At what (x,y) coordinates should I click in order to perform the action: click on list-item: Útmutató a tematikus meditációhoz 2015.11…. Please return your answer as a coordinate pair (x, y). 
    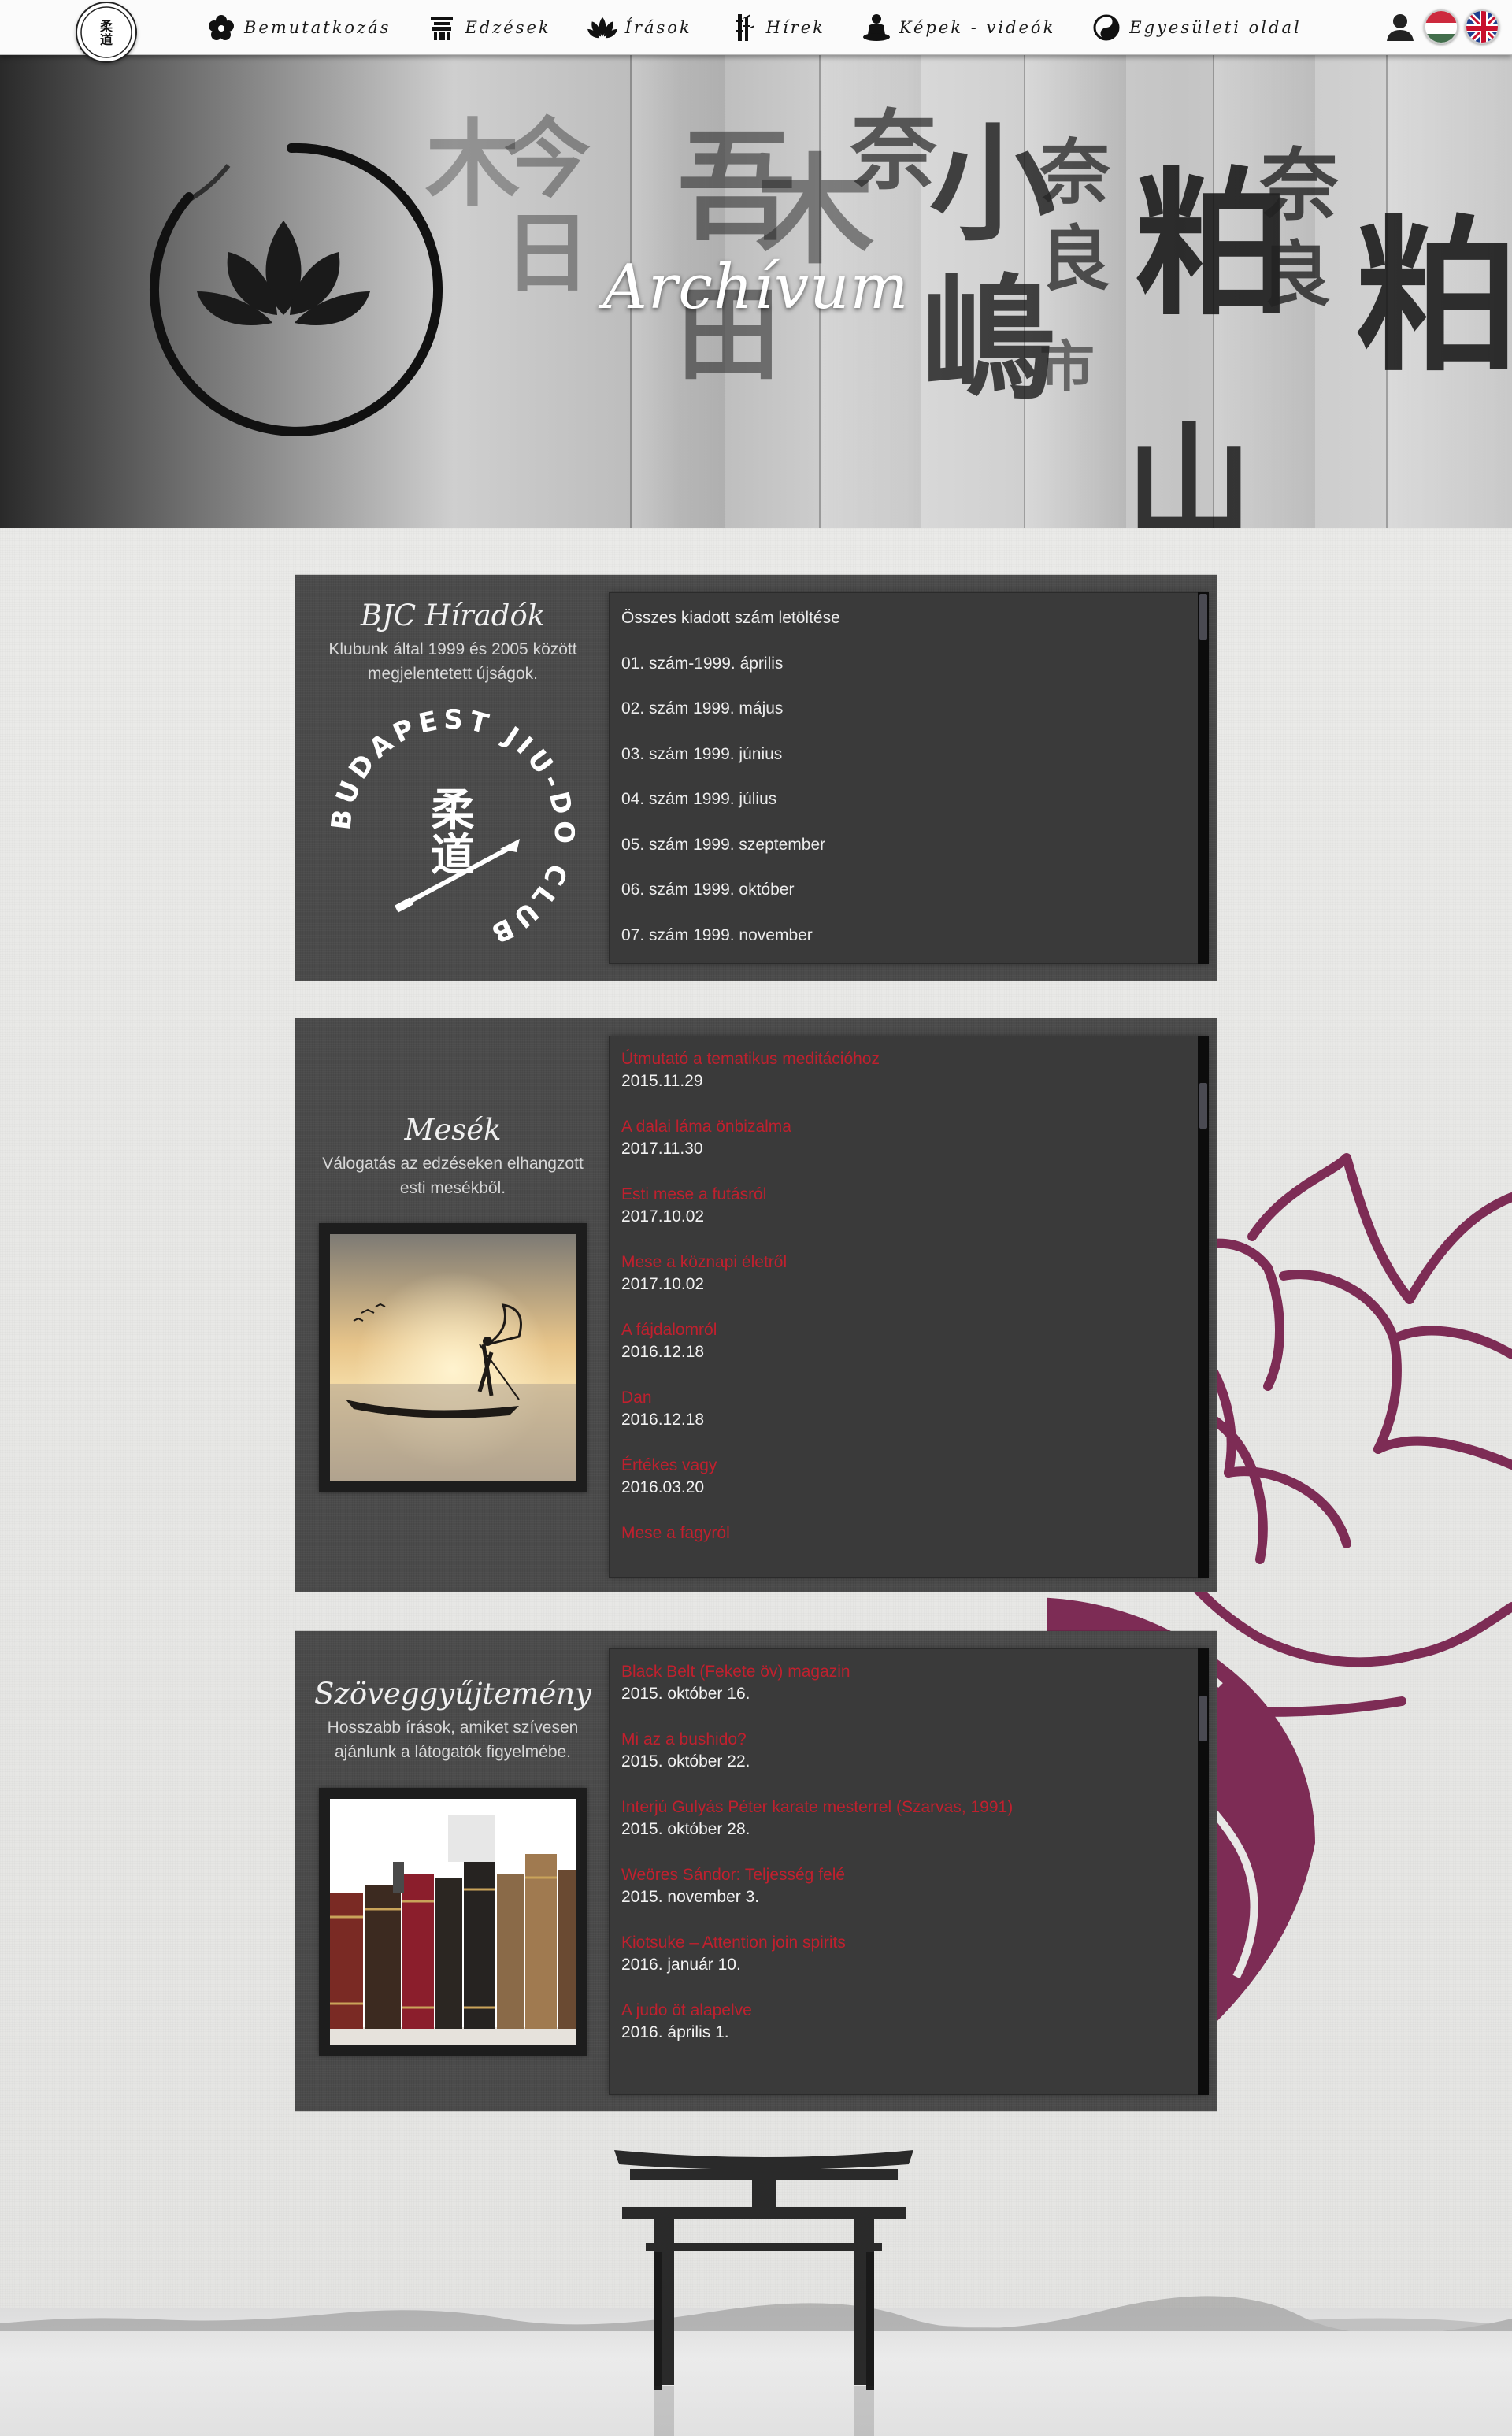
    Looking at the image, I should click on (909, 1070).